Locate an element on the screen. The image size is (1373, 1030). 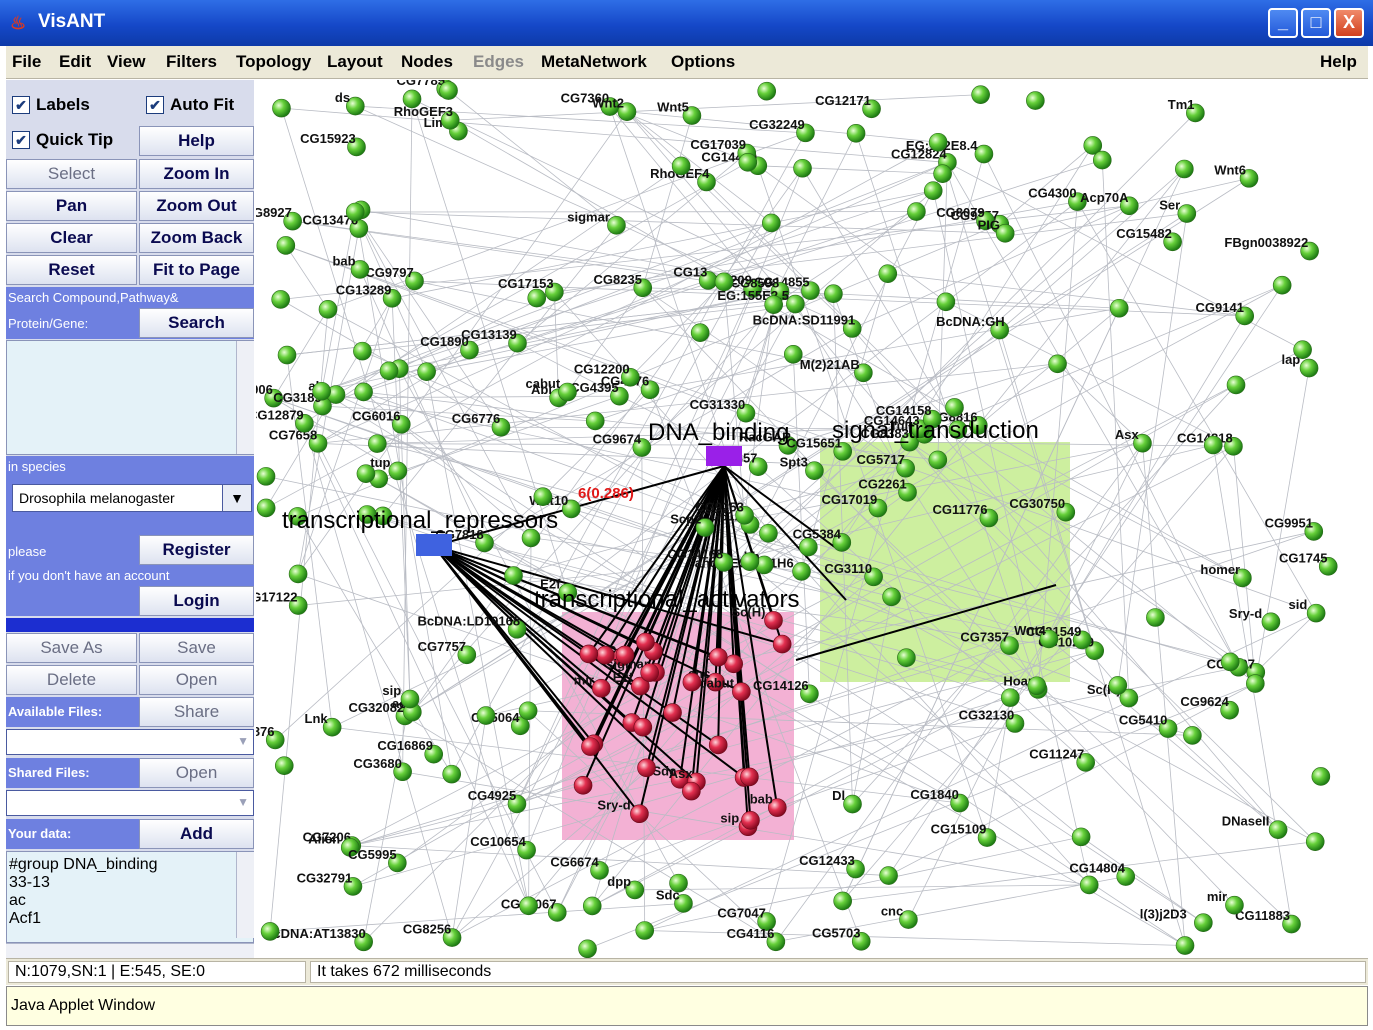
labels-checkbox: ✔ Labels is located at coordinates (51, 105).